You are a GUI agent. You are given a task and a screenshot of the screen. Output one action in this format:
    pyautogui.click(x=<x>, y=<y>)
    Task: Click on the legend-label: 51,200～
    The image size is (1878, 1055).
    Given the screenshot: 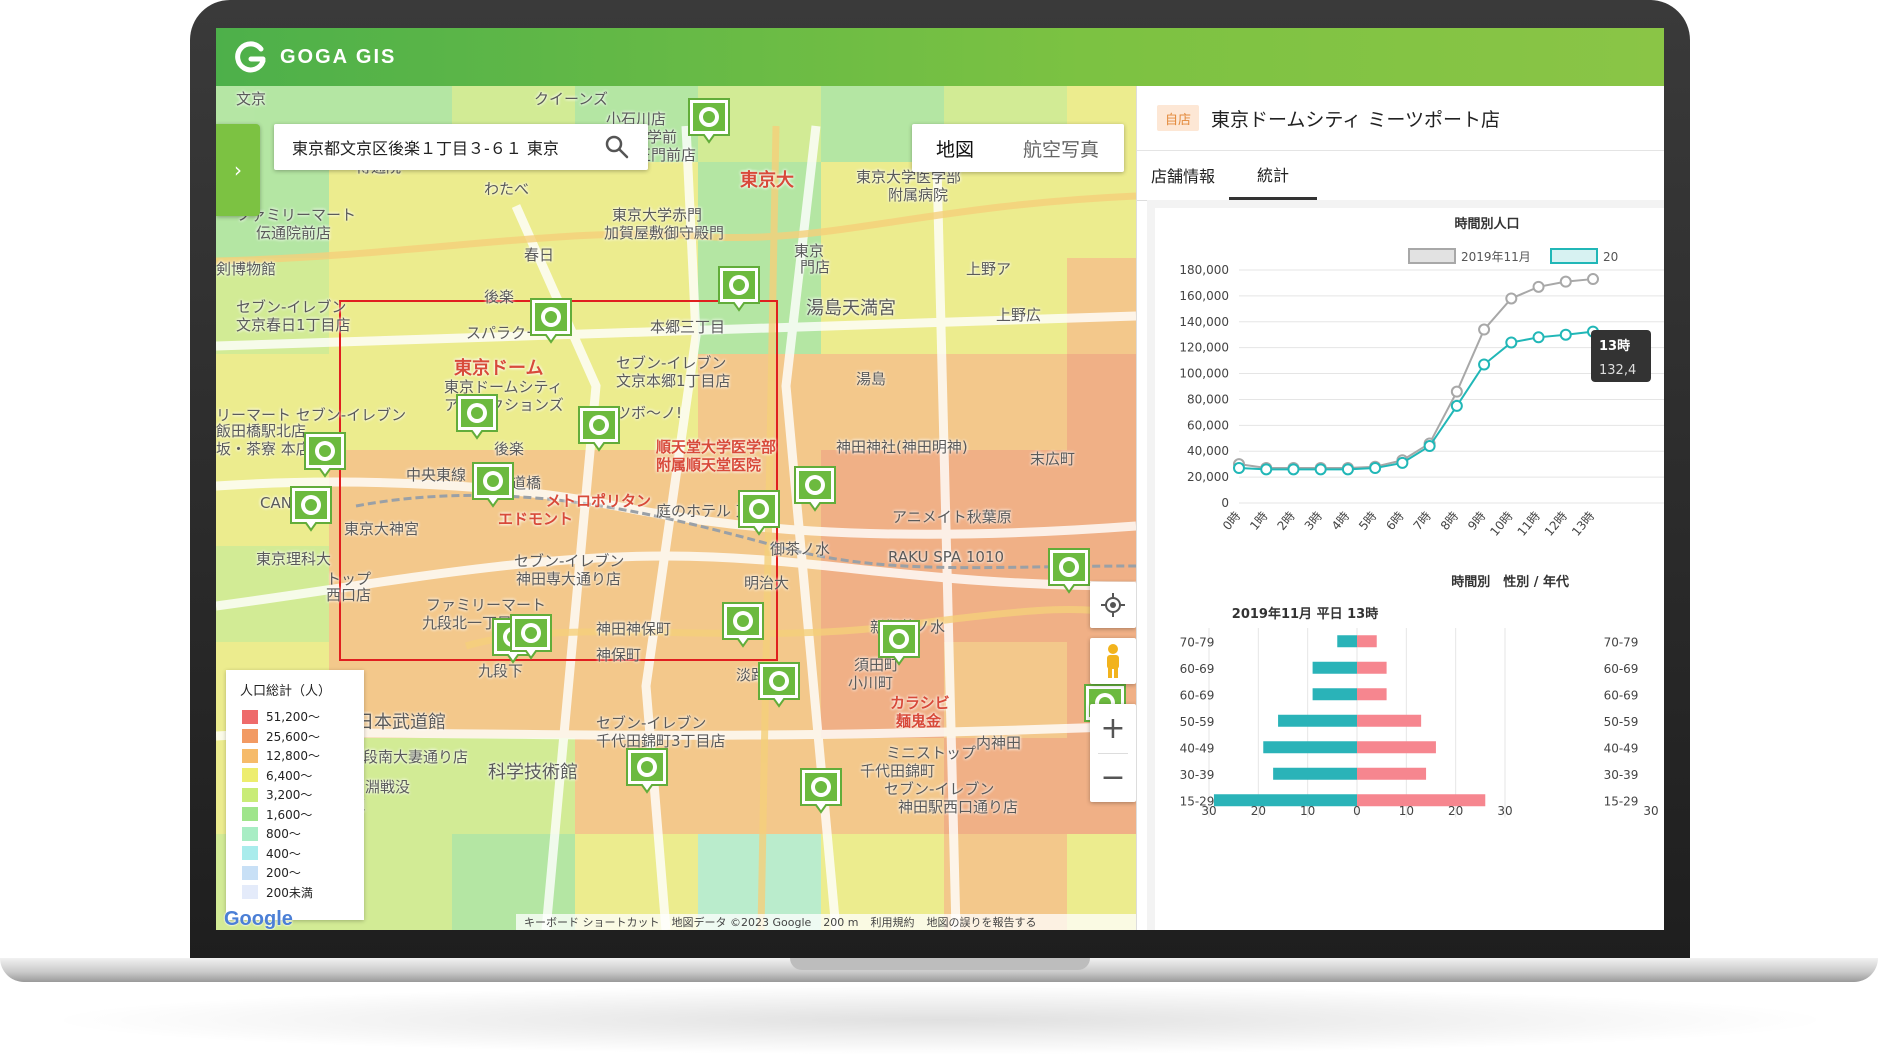 What is the action you would take?
    pyautogui.click(x=293, y=717)
    